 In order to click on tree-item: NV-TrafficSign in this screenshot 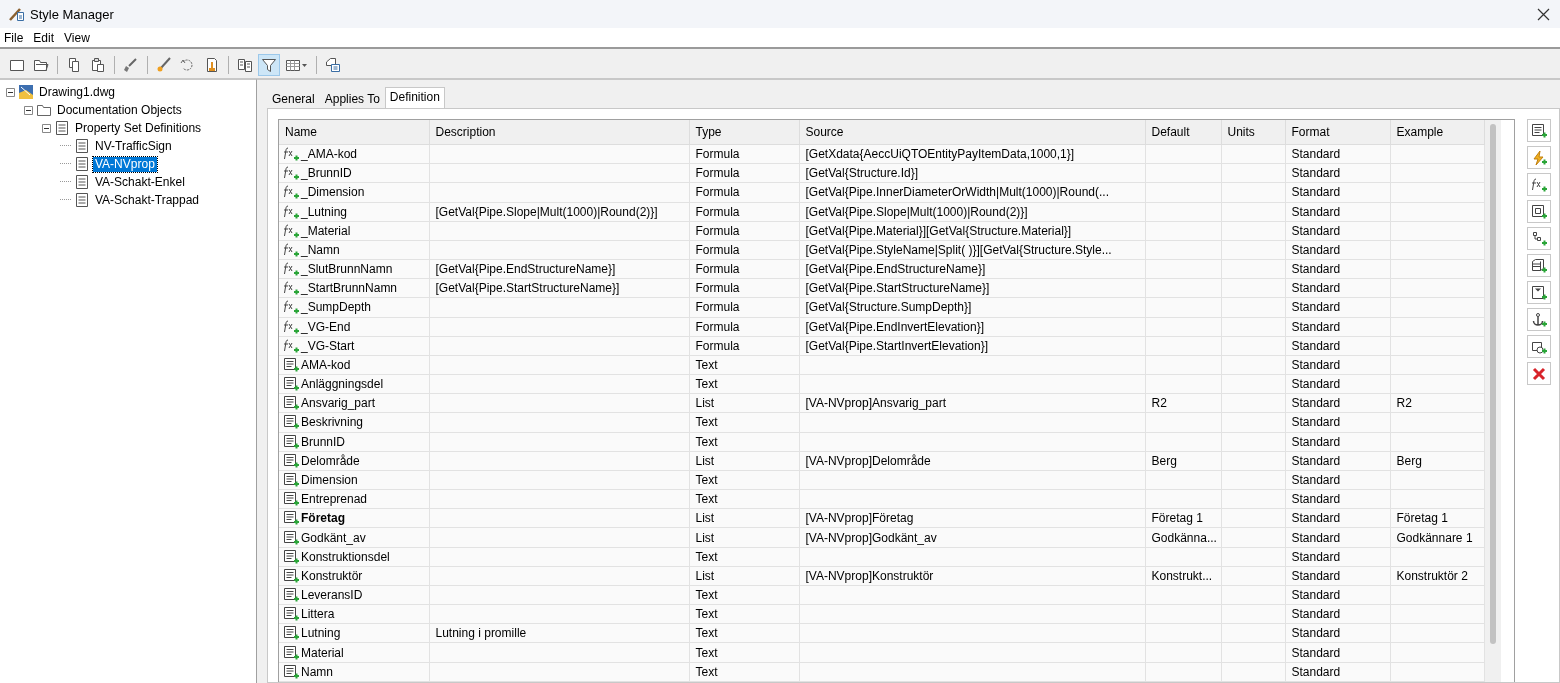, I will do `click(133, 146)`.